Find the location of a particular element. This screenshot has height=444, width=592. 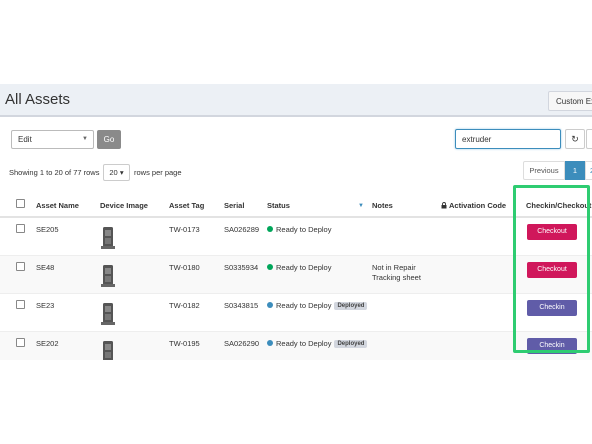

chevron-down-icon: ▼ is located at coordinates (85, 139).